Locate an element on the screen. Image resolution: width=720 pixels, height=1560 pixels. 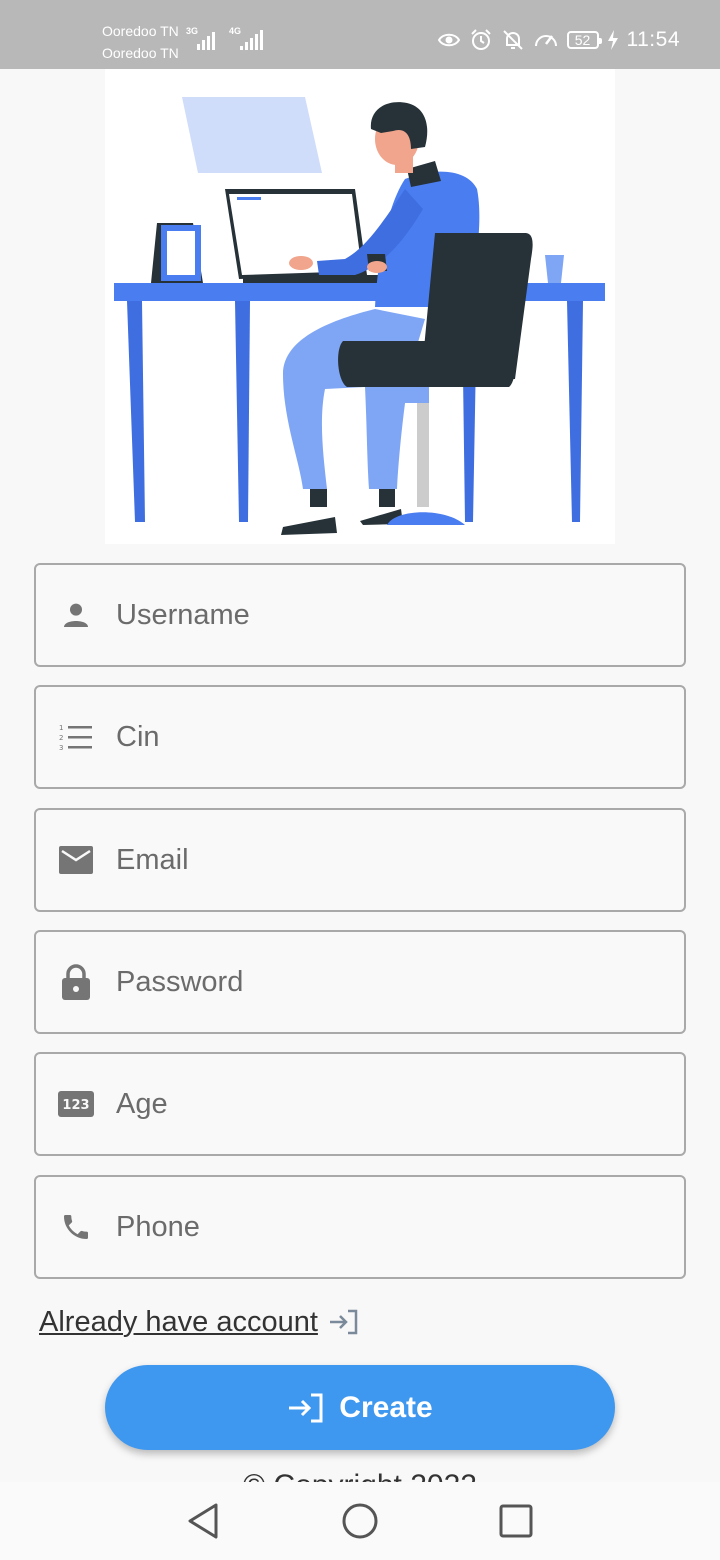
back-button is located at coordinates (204, 1521).